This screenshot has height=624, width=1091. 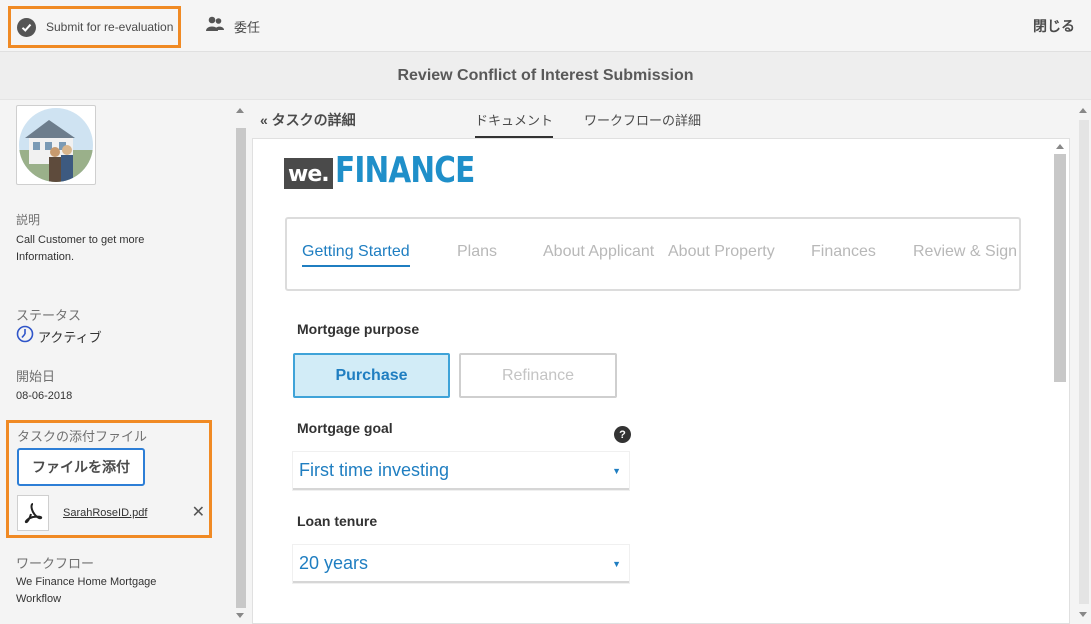 What do you see at coordinates (25, 336) in the screenshot?
I see `clock-icon` at bounding box center [25, 336].